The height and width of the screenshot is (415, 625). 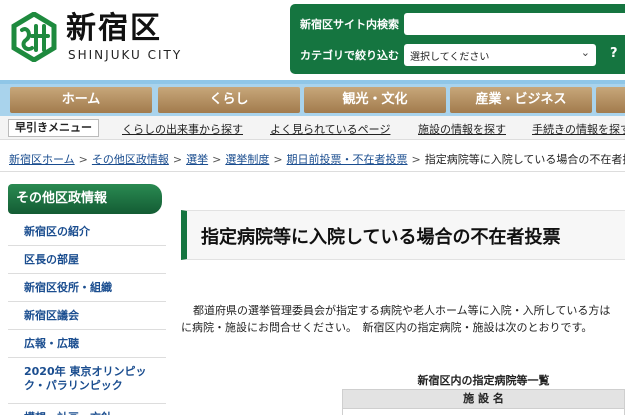 What do you see at coordinates (500, 55) in the screenshot?
I see `category-select: 選択してください ⌄` at bounding box center [500, 55].